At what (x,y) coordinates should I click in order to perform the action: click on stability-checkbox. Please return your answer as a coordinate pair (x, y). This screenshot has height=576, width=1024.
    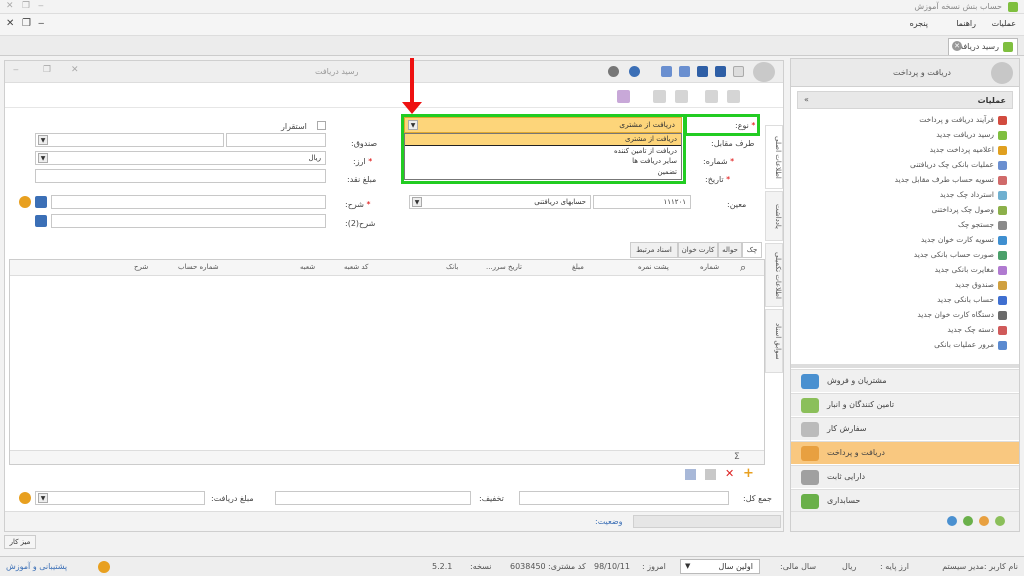
    Looking at the image, I should click on (321, 125).